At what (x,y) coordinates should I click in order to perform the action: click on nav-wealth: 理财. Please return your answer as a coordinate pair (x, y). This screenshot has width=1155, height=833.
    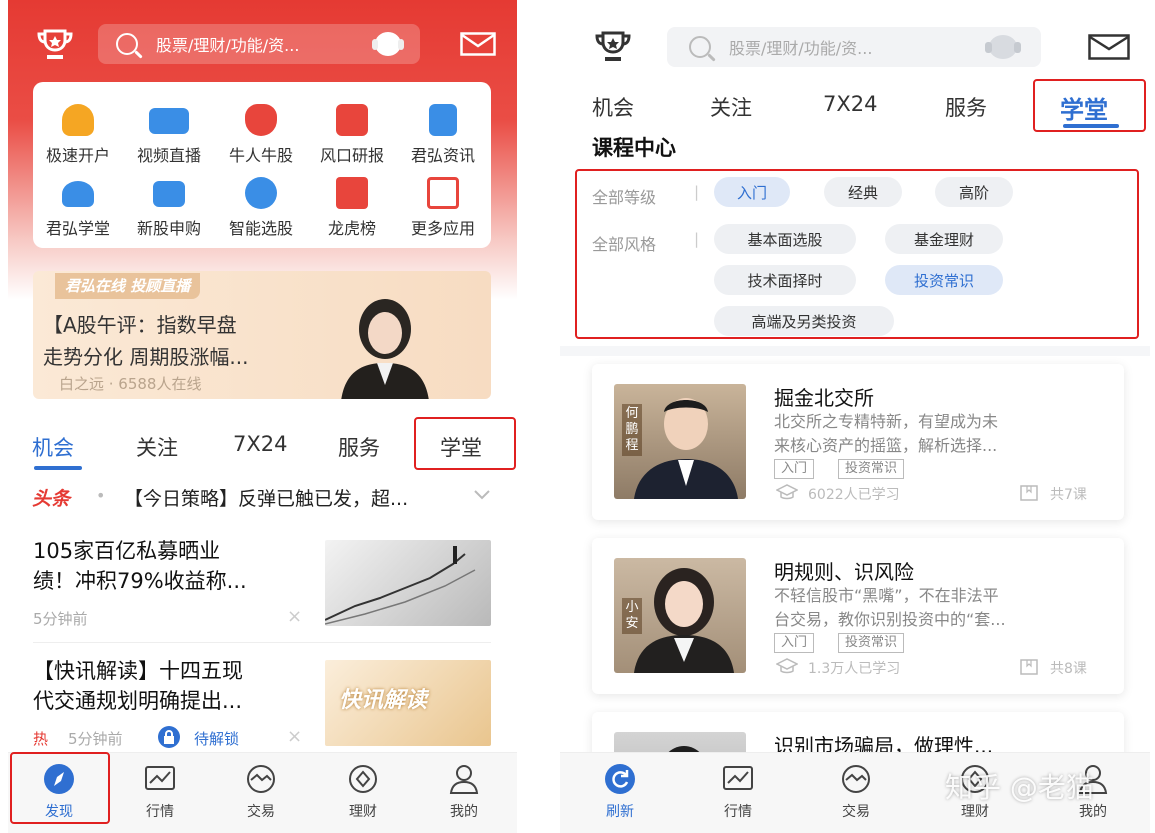
    Looking at the image, I should click on (363, 792).